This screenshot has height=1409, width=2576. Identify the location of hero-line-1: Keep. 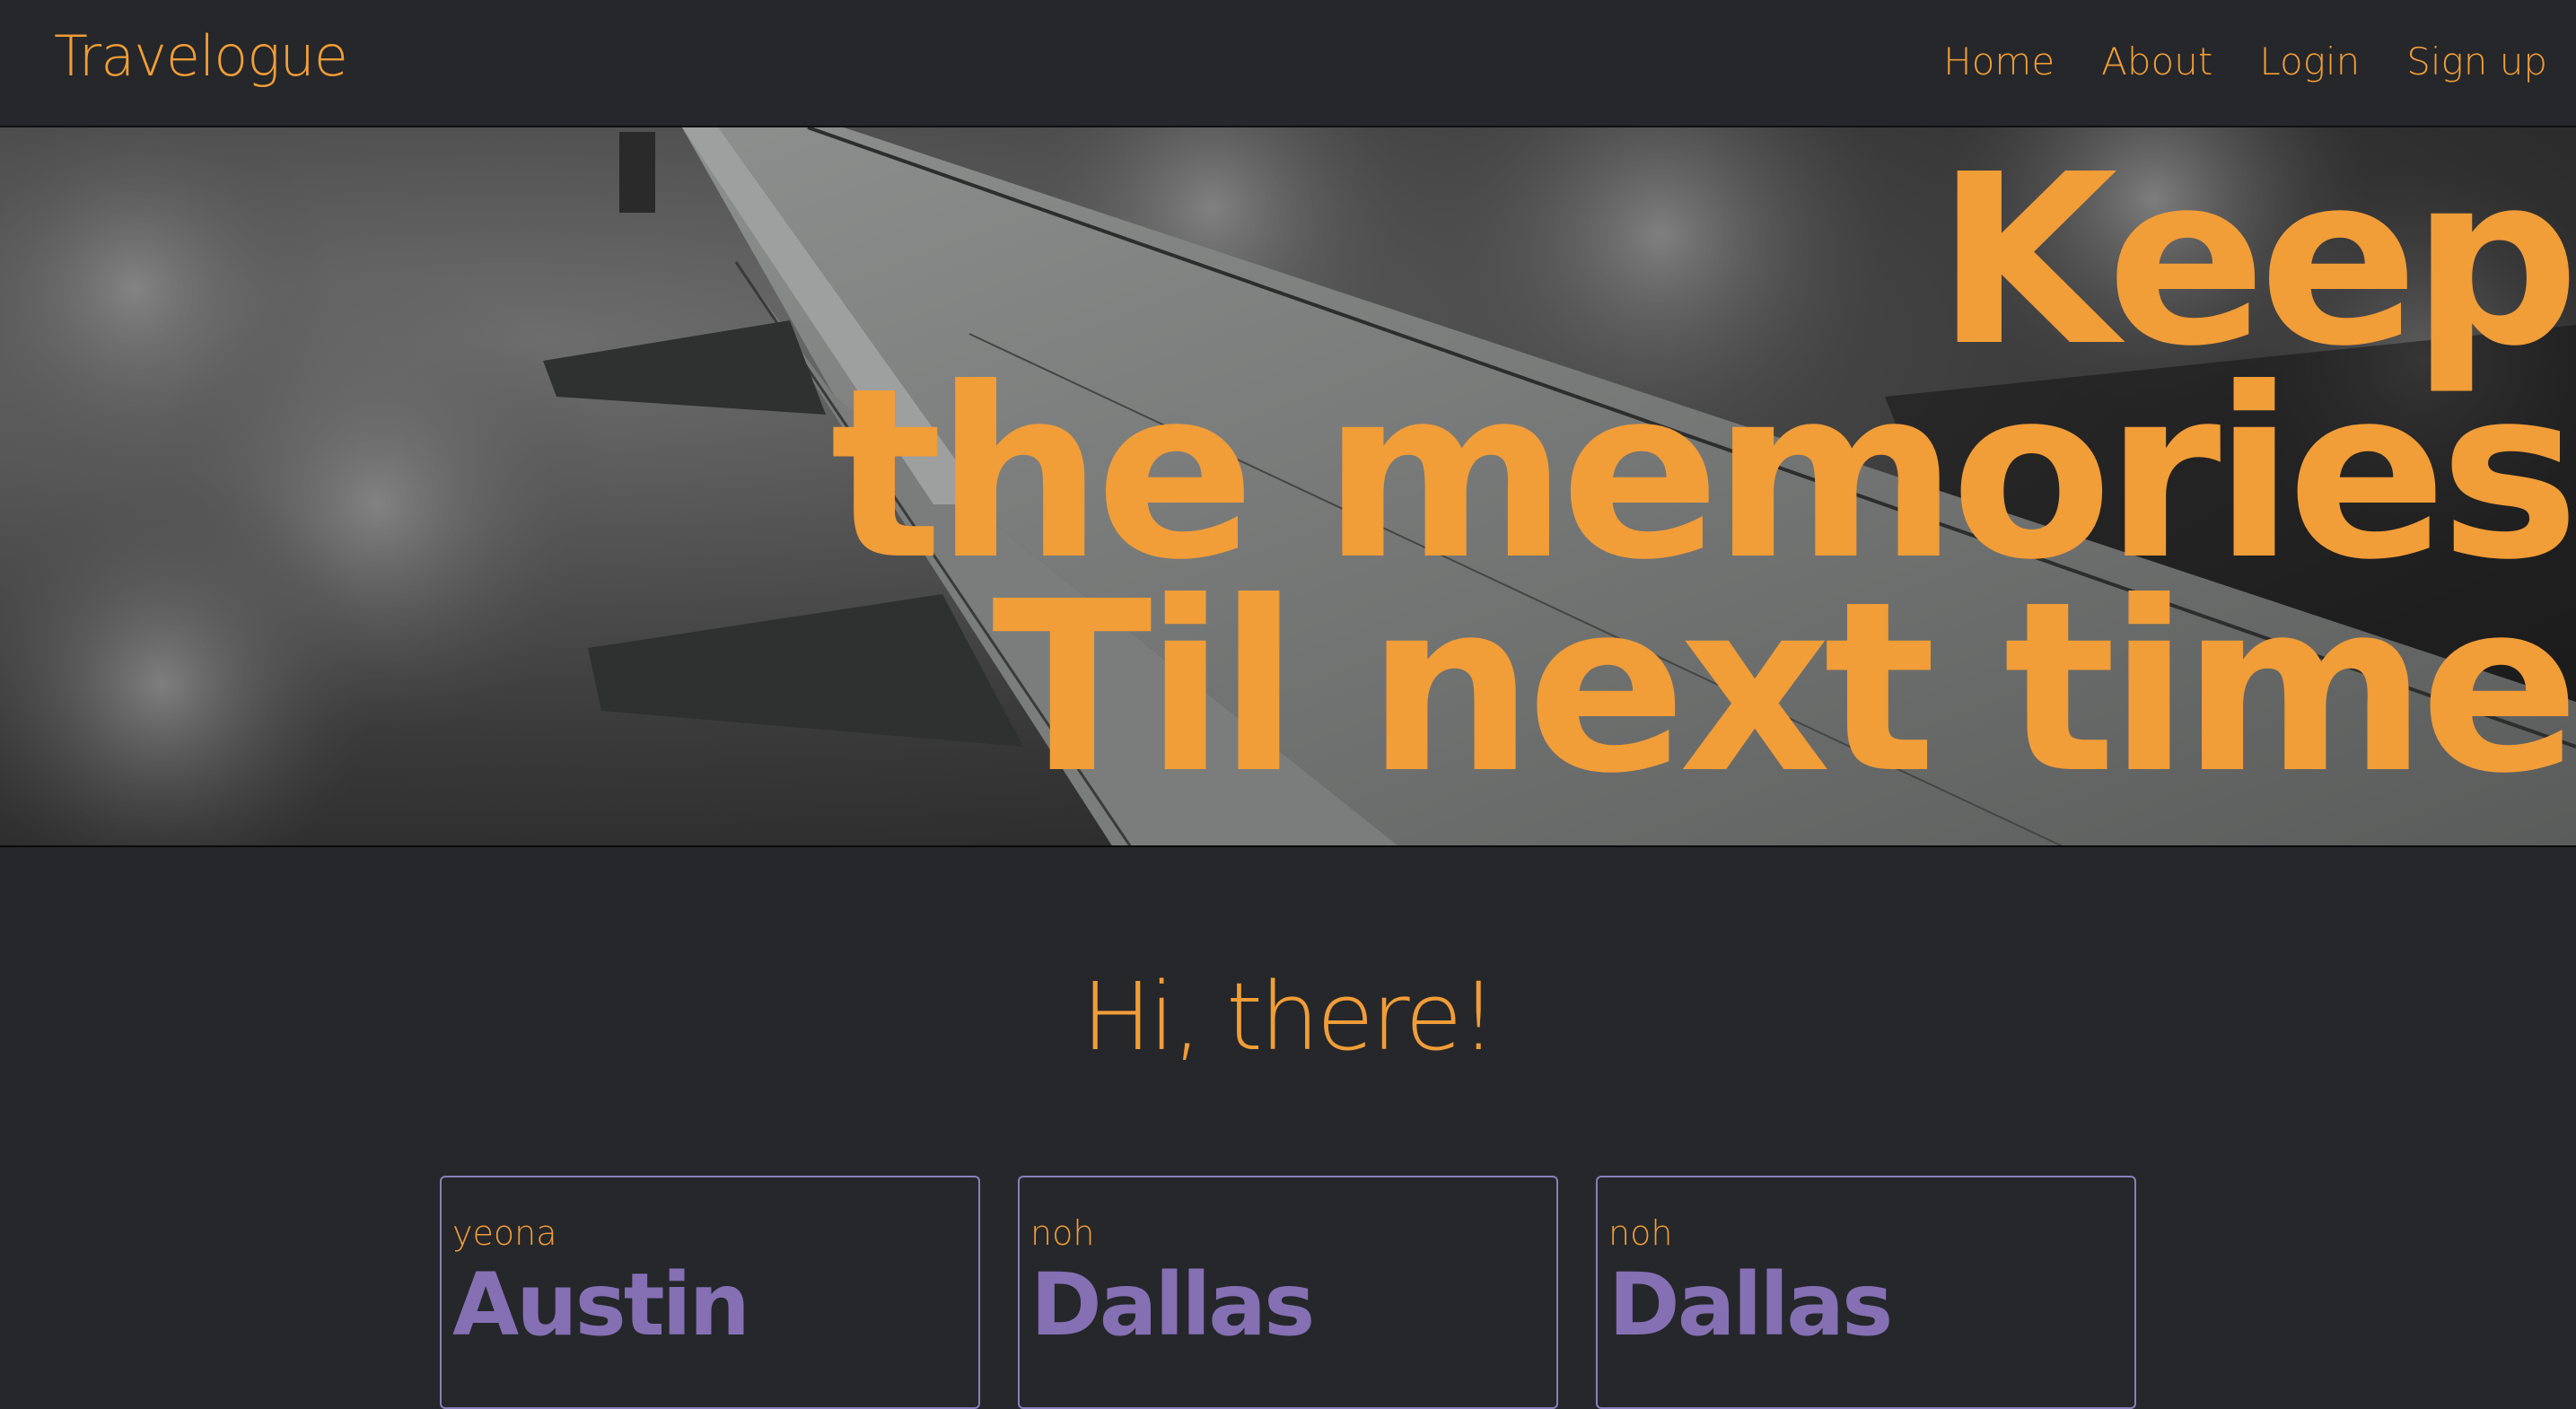
(2255, 262).